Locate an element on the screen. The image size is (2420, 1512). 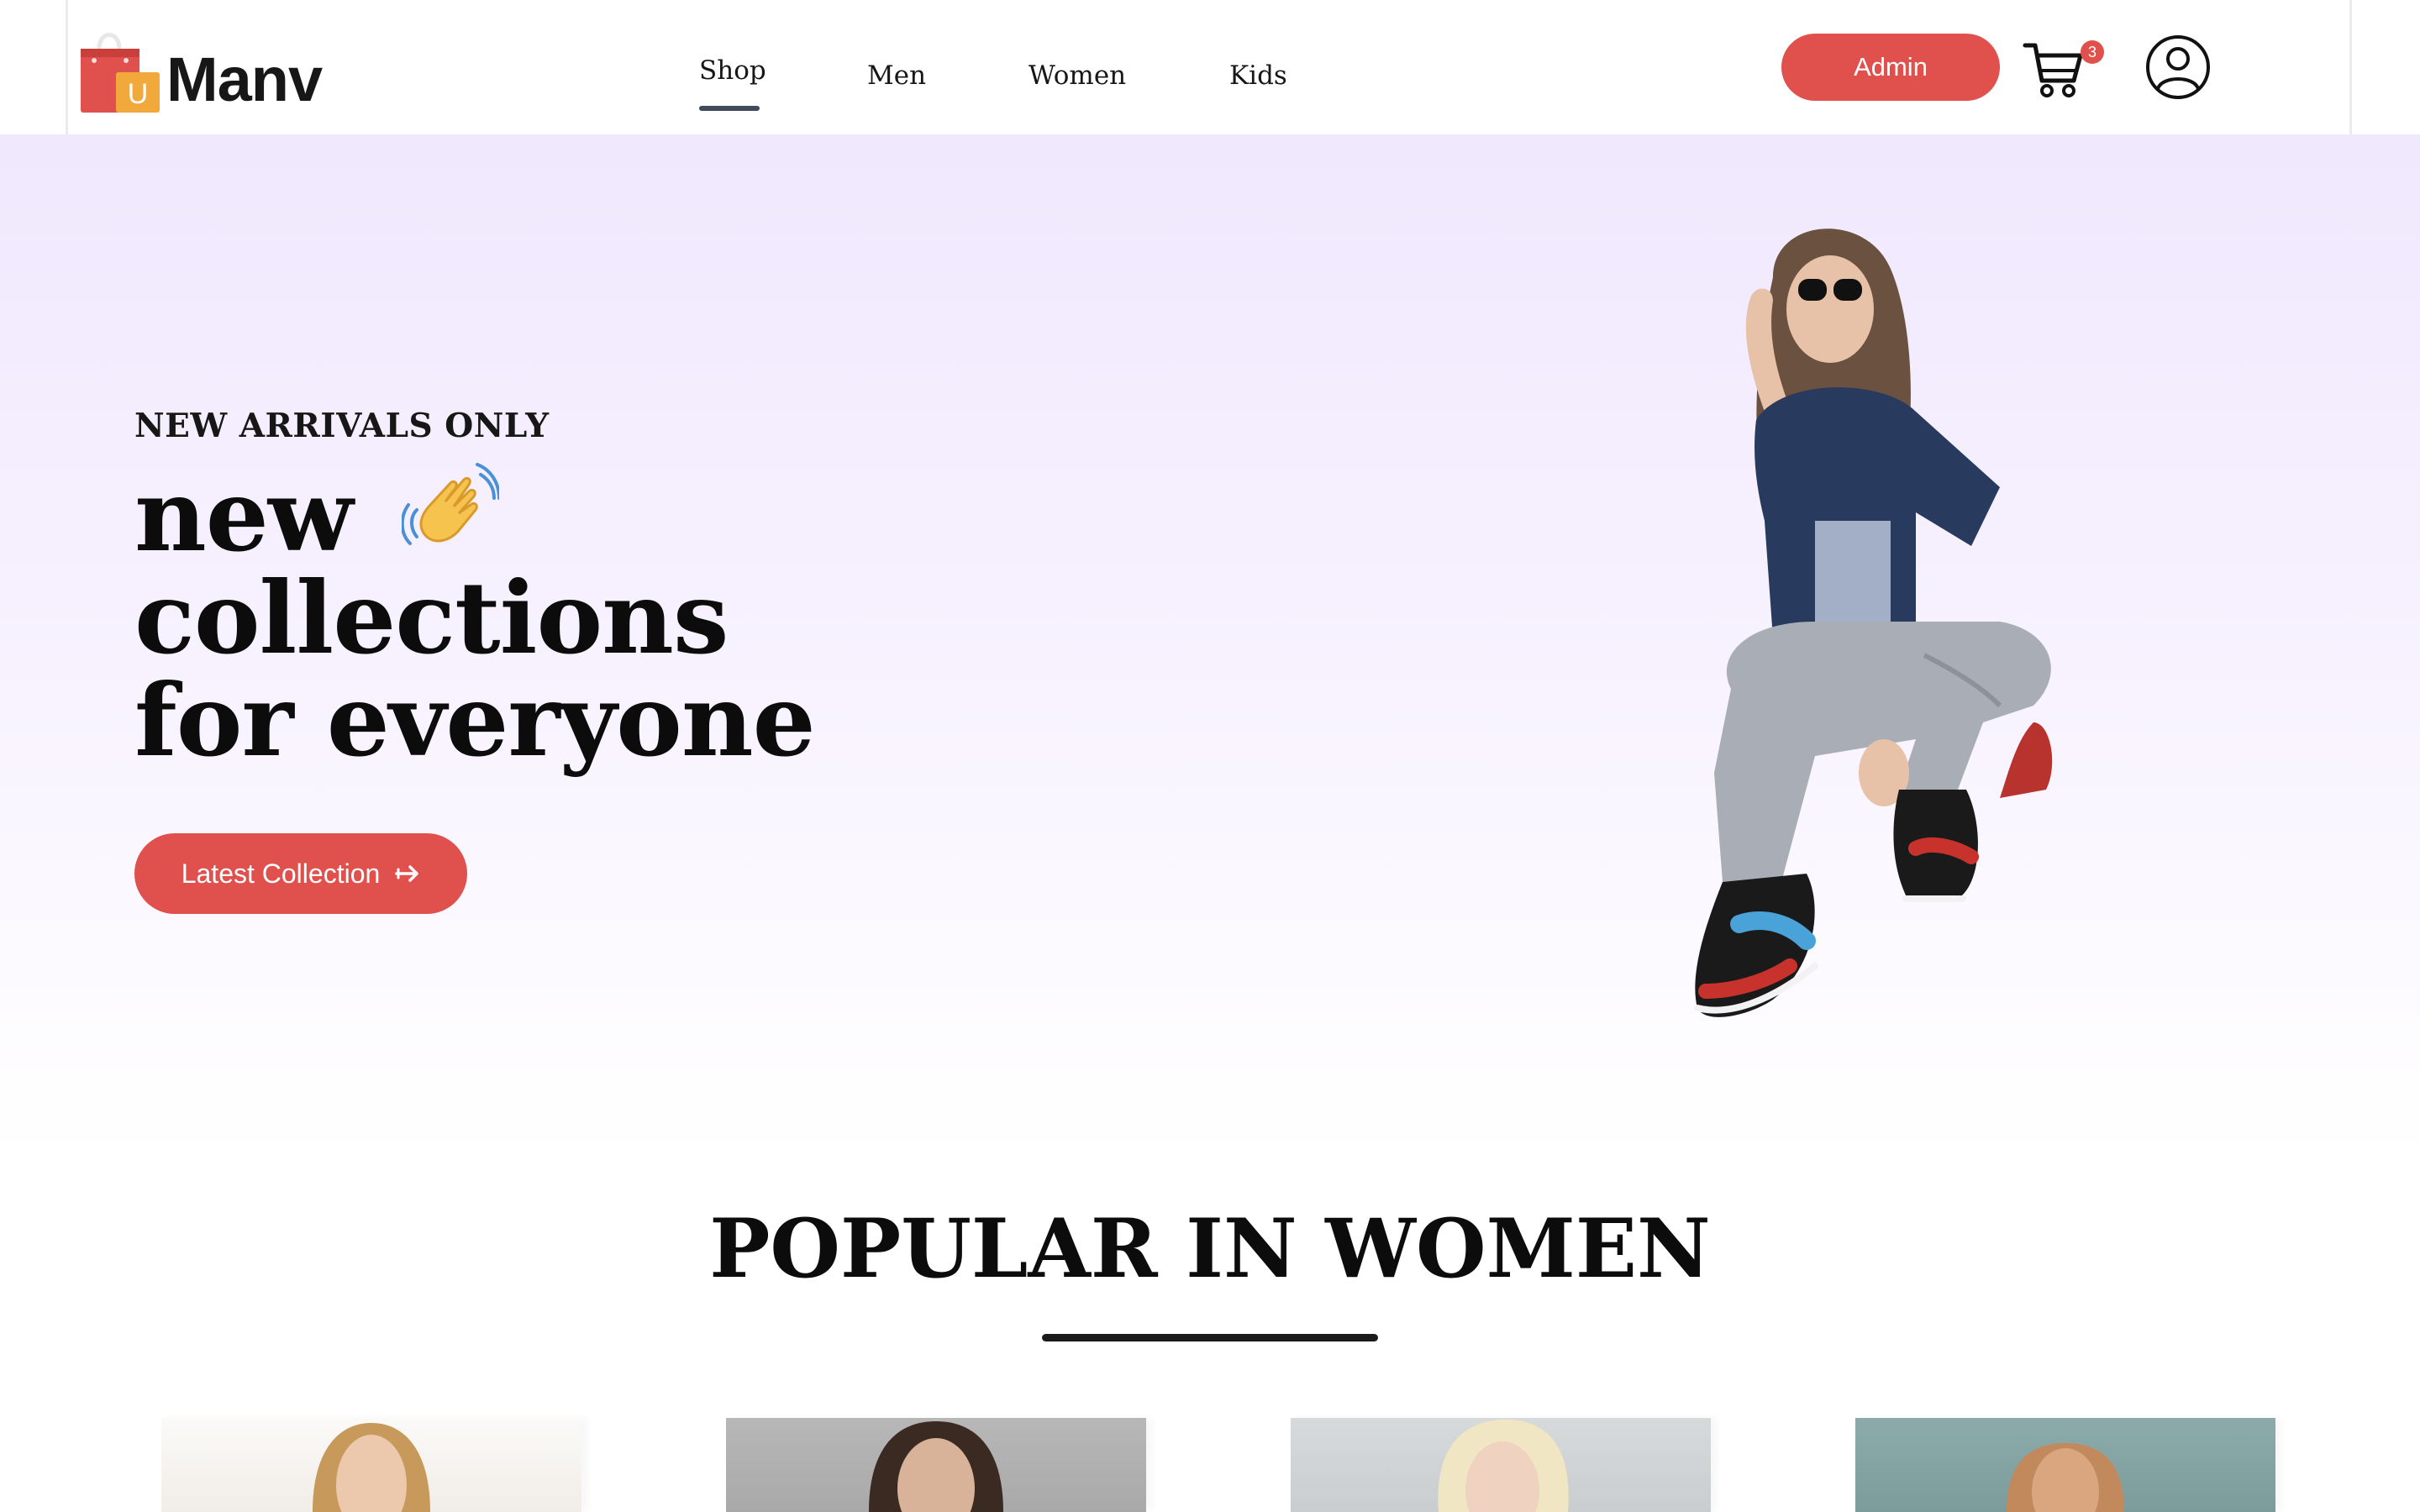
hero-eyebrow: NEW ARRIVALS ONLY is located at coordinates (342, 426).